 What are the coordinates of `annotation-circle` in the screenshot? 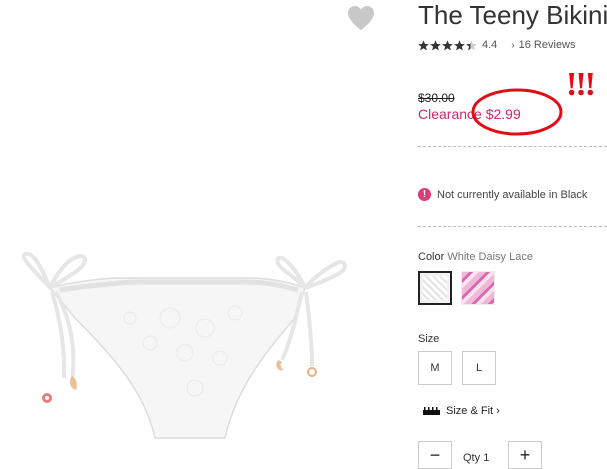 It's located at (517, 112).